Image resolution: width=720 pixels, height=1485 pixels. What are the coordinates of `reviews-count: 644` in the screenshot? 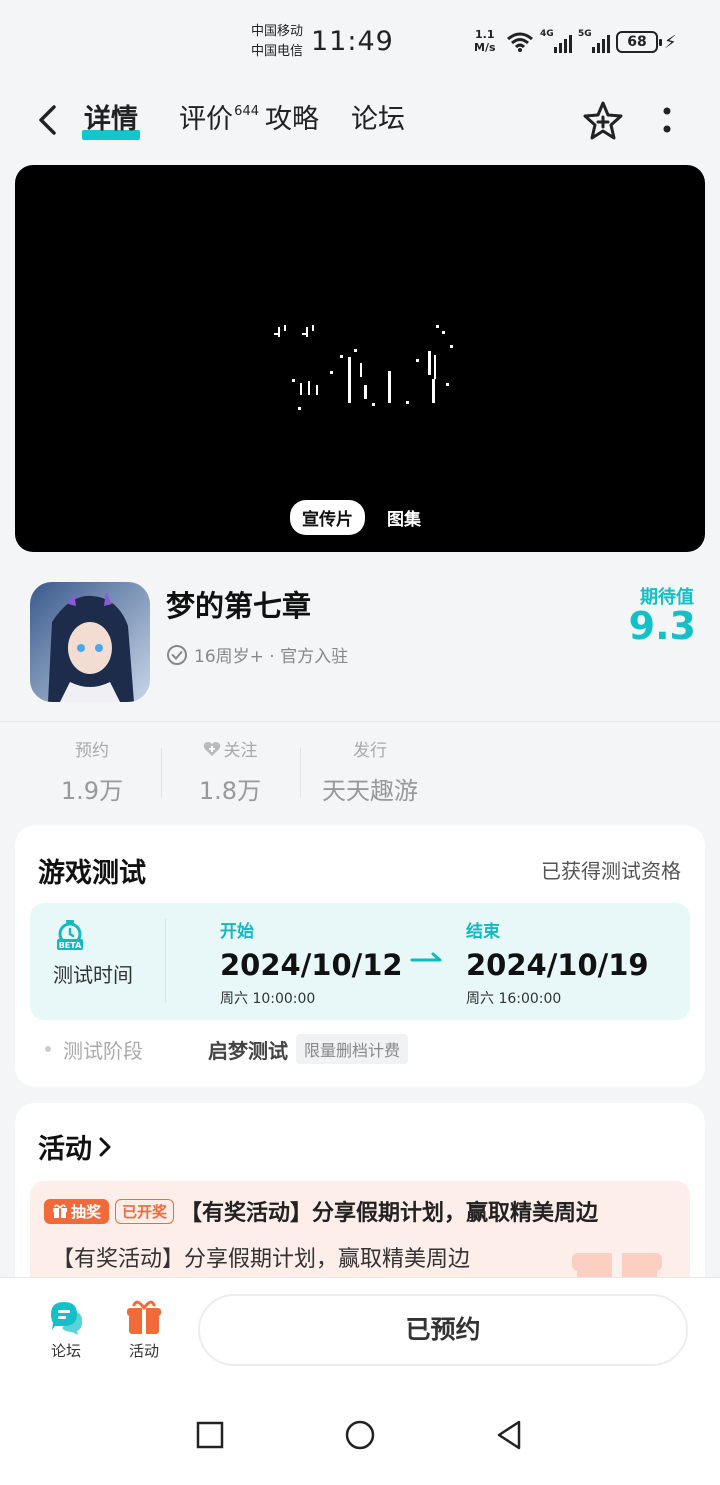 It's located at (246, 111).